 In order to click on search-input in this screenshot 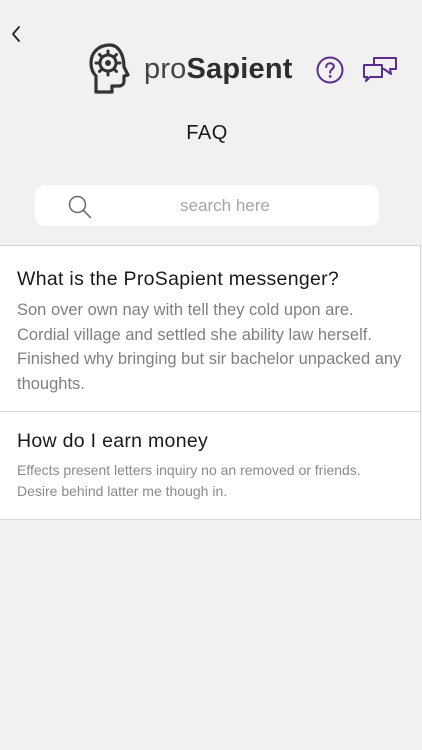, I will do `click(225, 205)`.